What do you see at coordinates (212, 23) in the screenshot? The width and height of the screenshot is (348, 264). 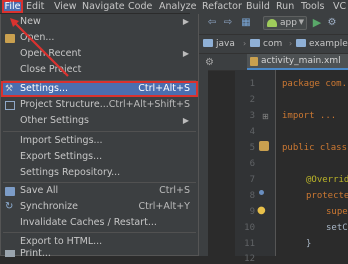 I see `back-arrow-icon: ⇦` at bounding box center [212, 23].